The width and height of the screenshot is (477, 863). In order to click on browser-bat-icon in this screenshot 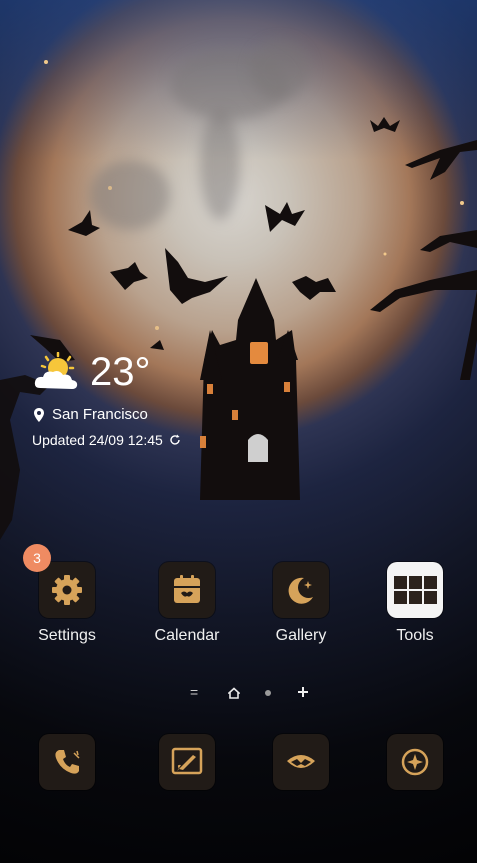, I will do `click(301, 761)`.